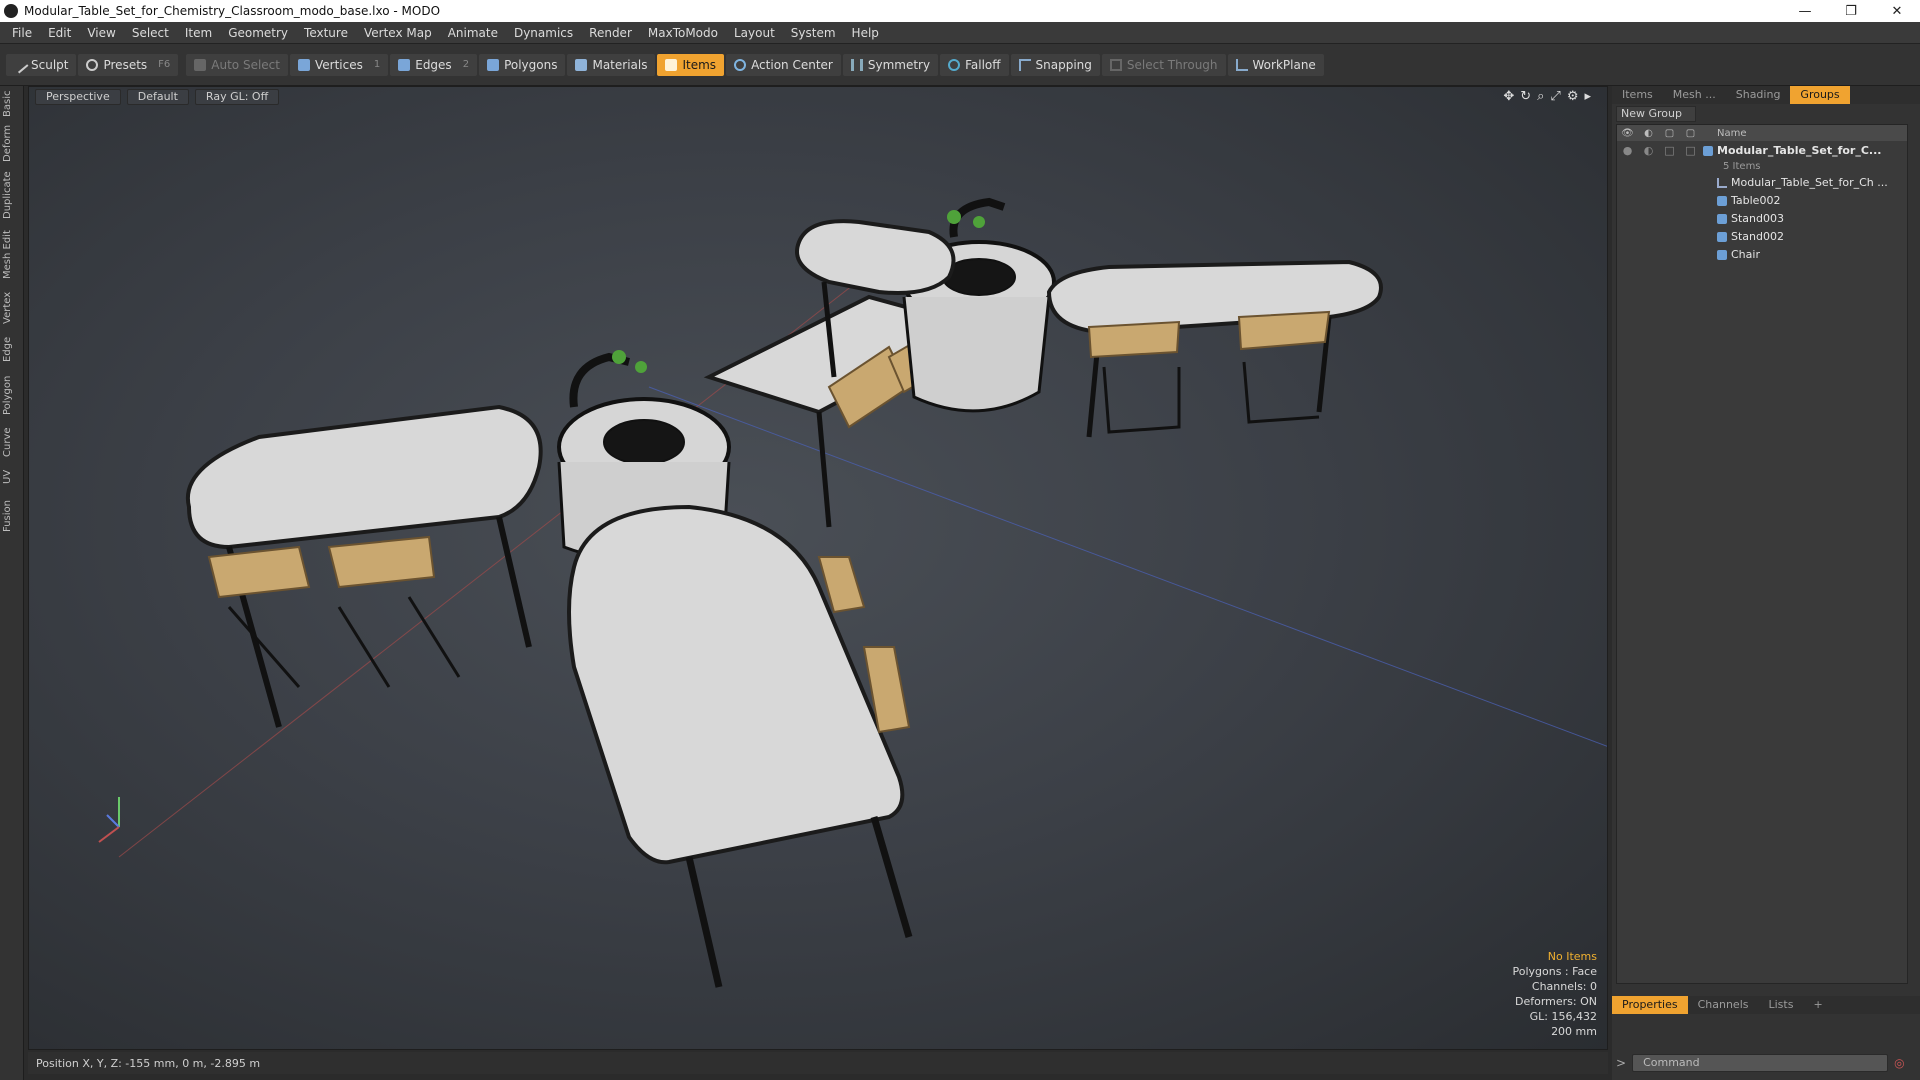 The height and width of the screenshot is (1080, 1920). I want to click on locator-icon, so click(1722, 182).